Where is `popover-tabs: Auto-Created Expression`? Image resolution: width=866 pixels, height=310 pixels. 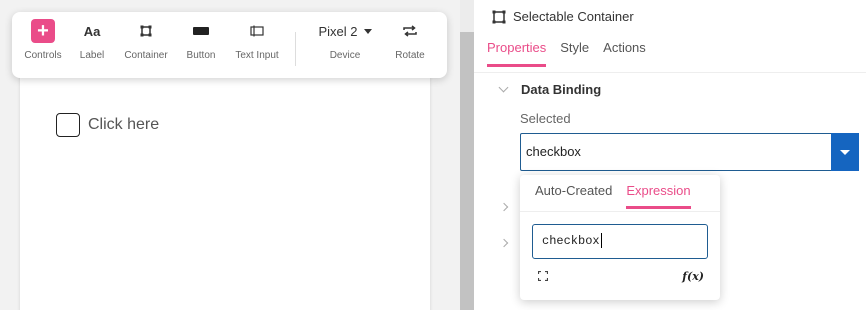 popover-tabs: Auto-Created Expression is located at coordinates (620, 196).